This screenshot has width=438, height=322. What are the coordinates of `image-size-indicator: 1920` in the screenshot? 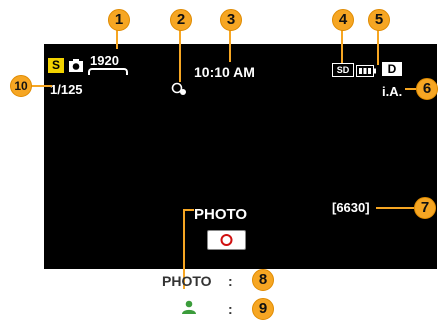 It's located at (104, 60).